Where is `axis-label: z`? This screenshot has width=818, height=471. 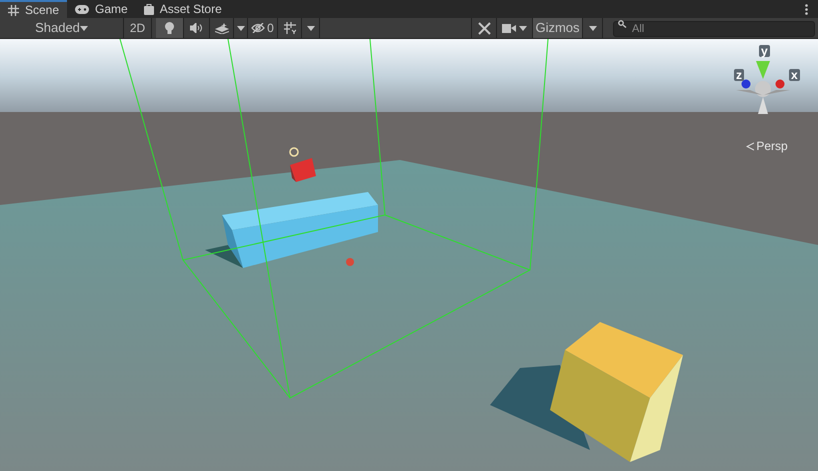
axis-label: z is located at coordinates (739, 75).